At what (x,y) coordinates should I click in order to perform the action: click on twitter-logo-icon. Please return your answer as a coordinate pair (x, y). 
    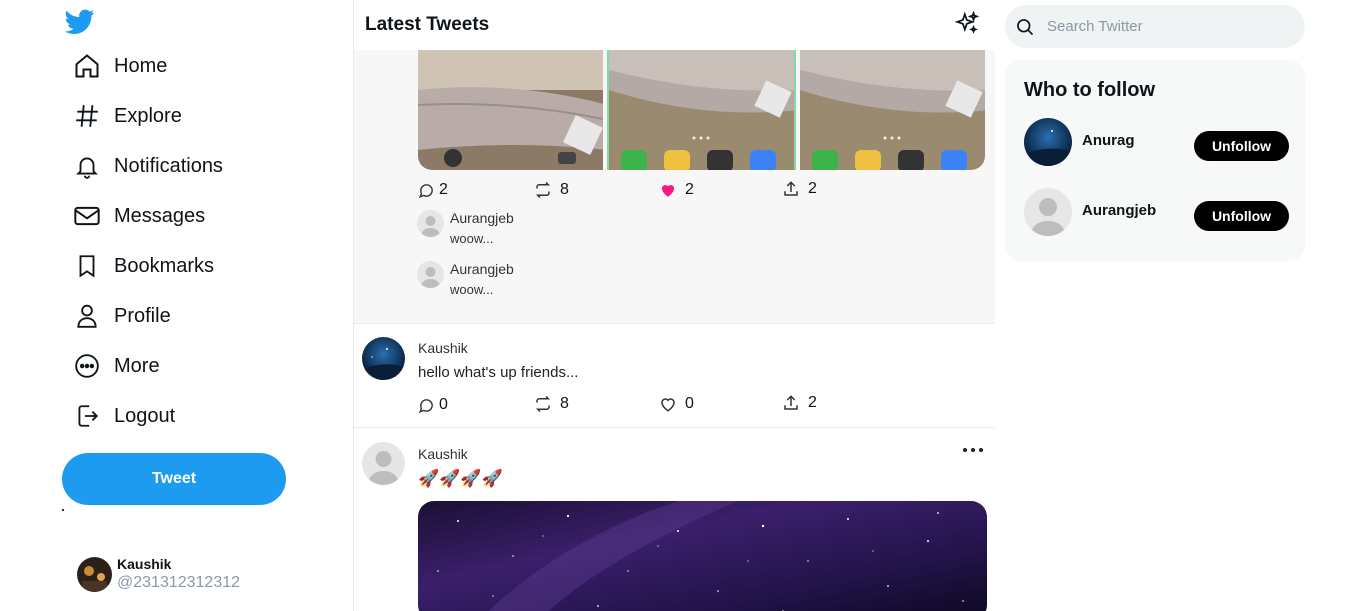
    Looking at the image, I should click on (80, 22).